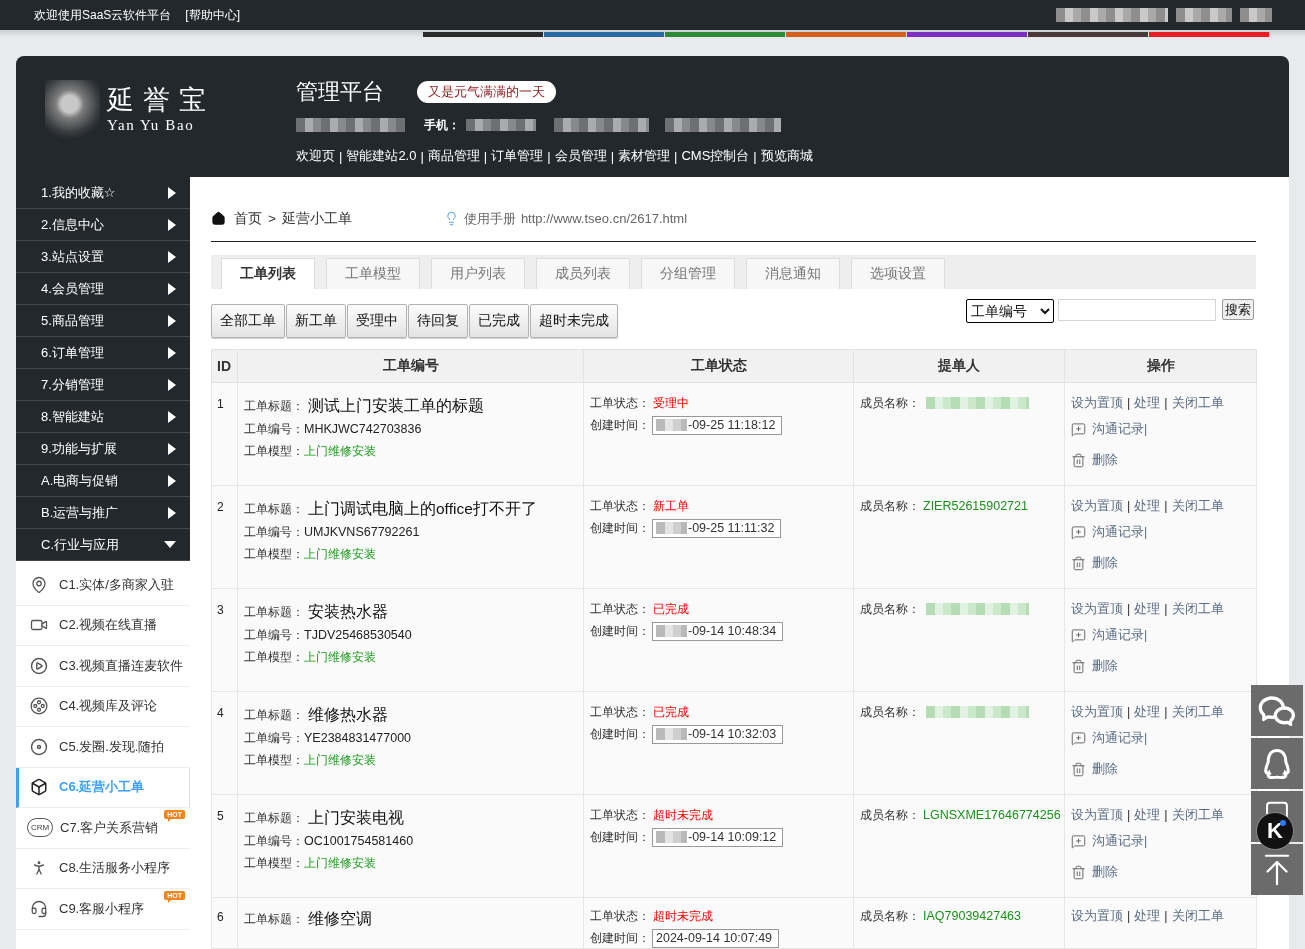 The width and height of the screenshot is (1305, 949). Describe the element at coordinates (583, 273) in the screenshot. I see `tab: 成员列表` at that location.